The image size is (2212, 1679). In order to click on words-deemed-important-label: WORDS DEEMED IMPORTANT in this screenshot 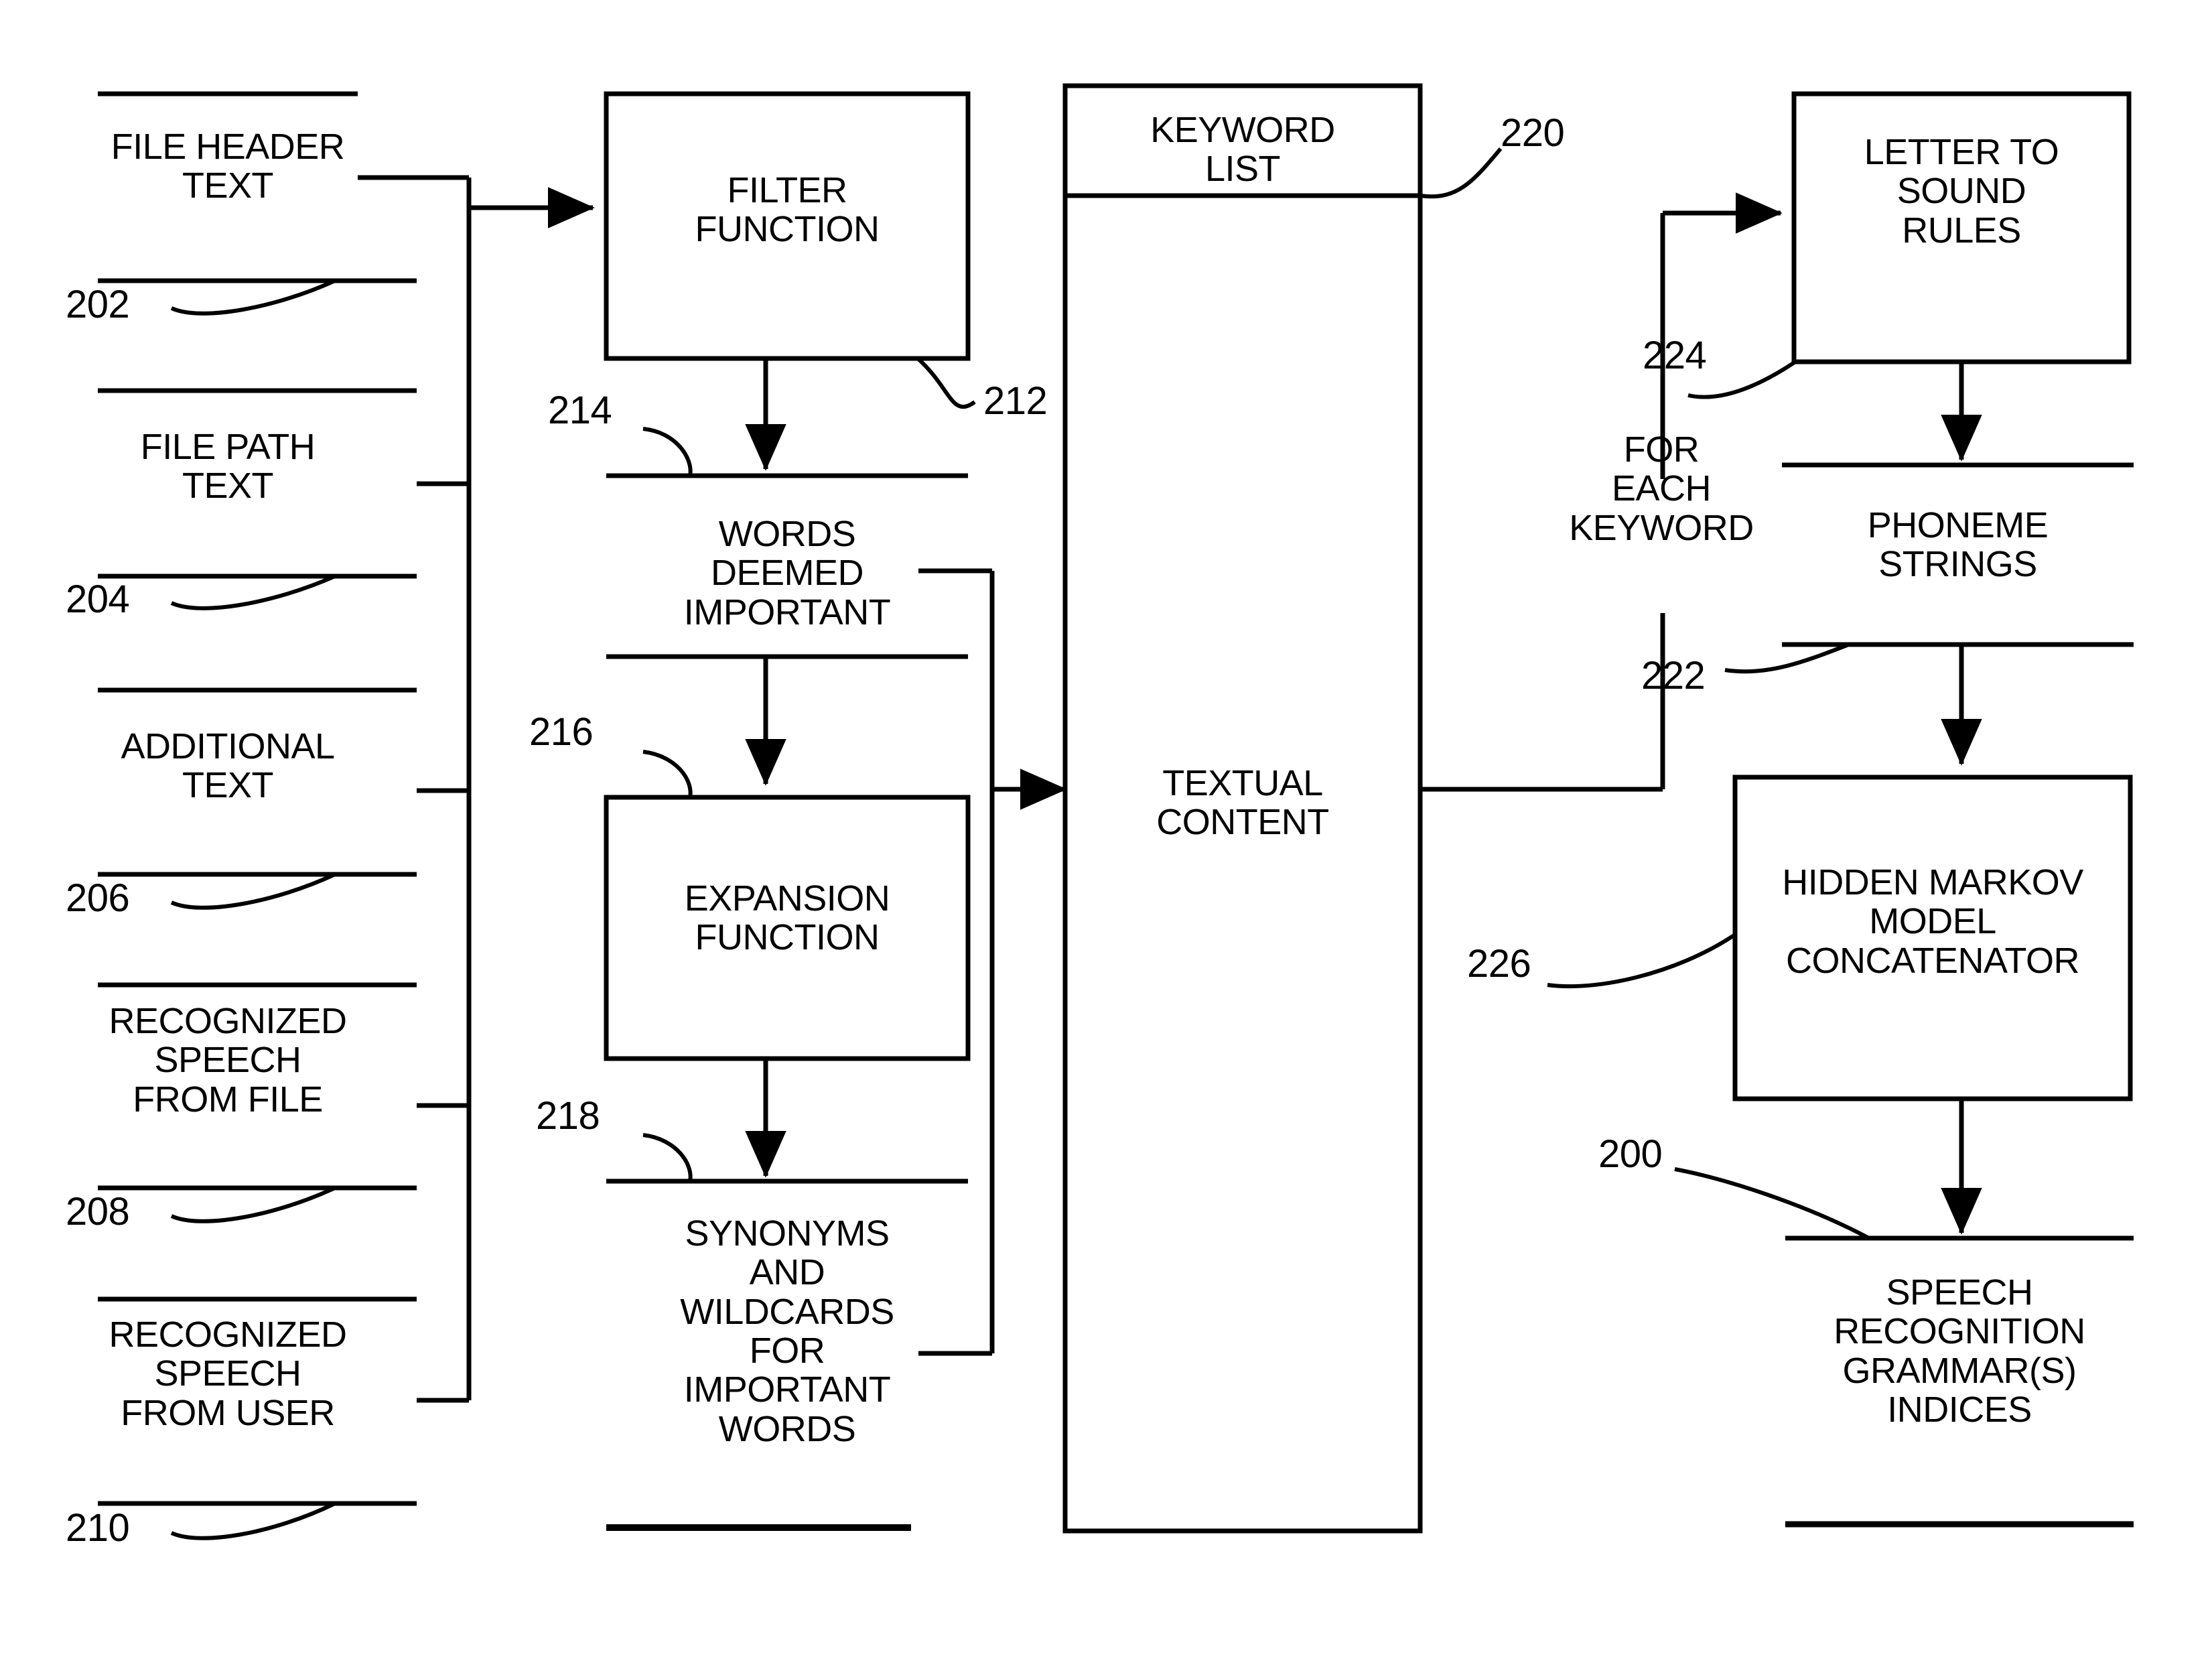, I will do `click(787, 573)`.